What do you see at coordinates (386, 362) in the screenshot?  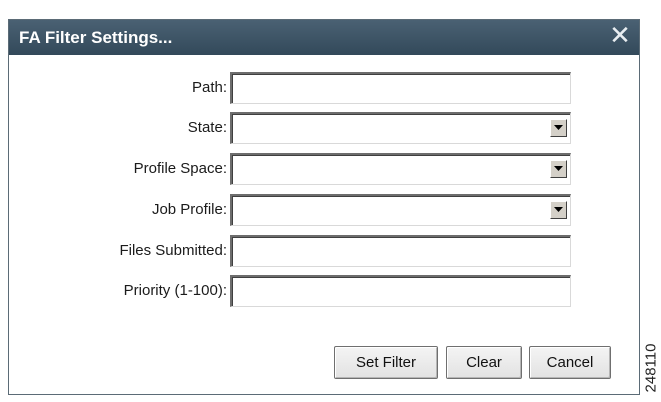 I see `set-filter-button: Set Filter` at bounding box center [386, 362].